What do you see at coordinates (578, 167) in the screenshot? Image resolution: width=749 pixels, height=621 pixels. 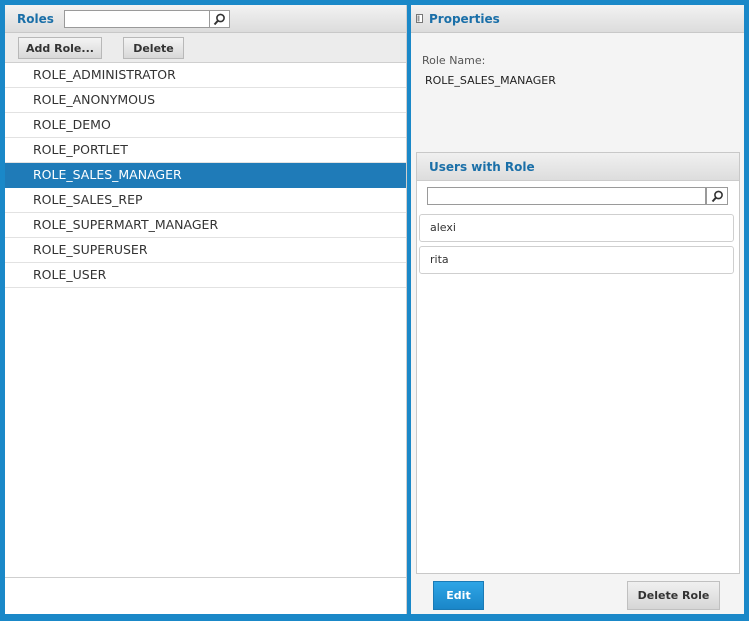 I see `users-header: Users with Role` at bounding box center [578, 167].